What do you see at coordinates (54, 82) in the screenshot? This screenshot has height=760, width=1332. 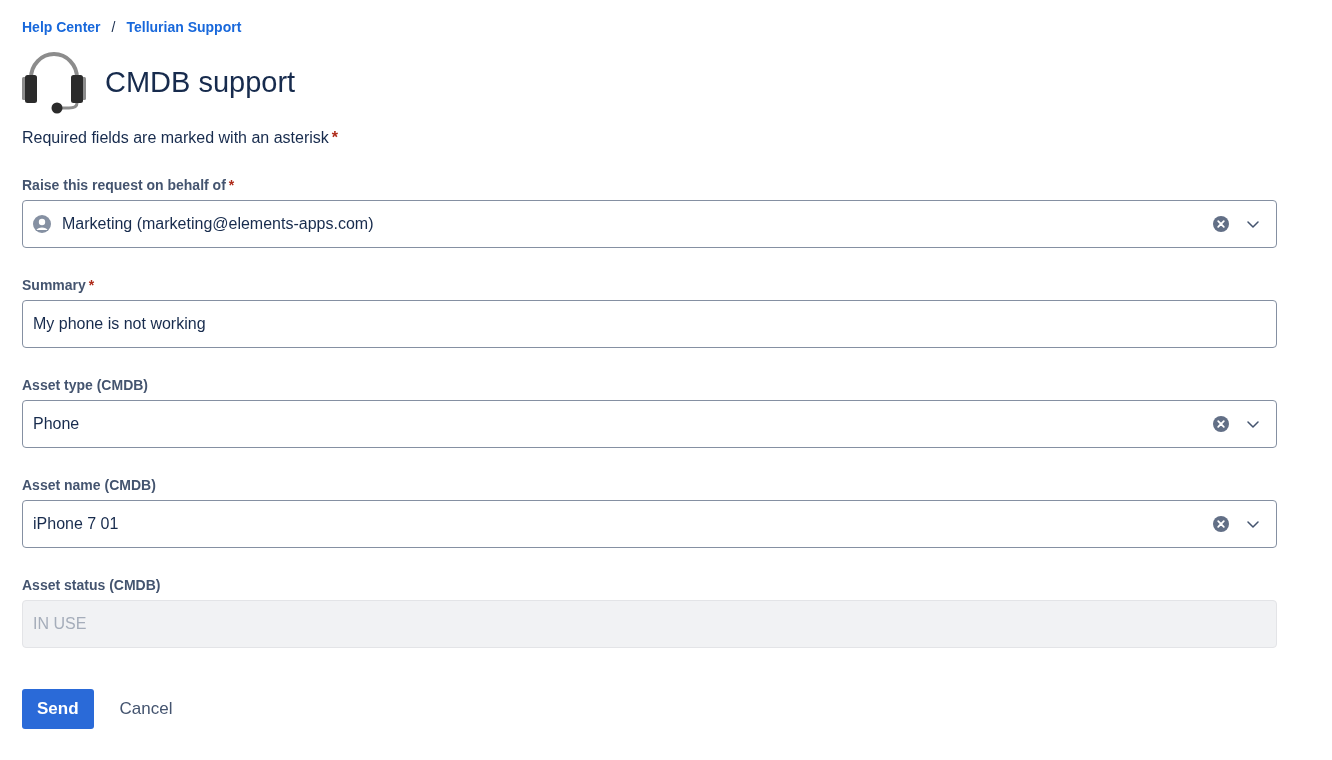 I see `headset-icon` at bounding box center [54, 82].